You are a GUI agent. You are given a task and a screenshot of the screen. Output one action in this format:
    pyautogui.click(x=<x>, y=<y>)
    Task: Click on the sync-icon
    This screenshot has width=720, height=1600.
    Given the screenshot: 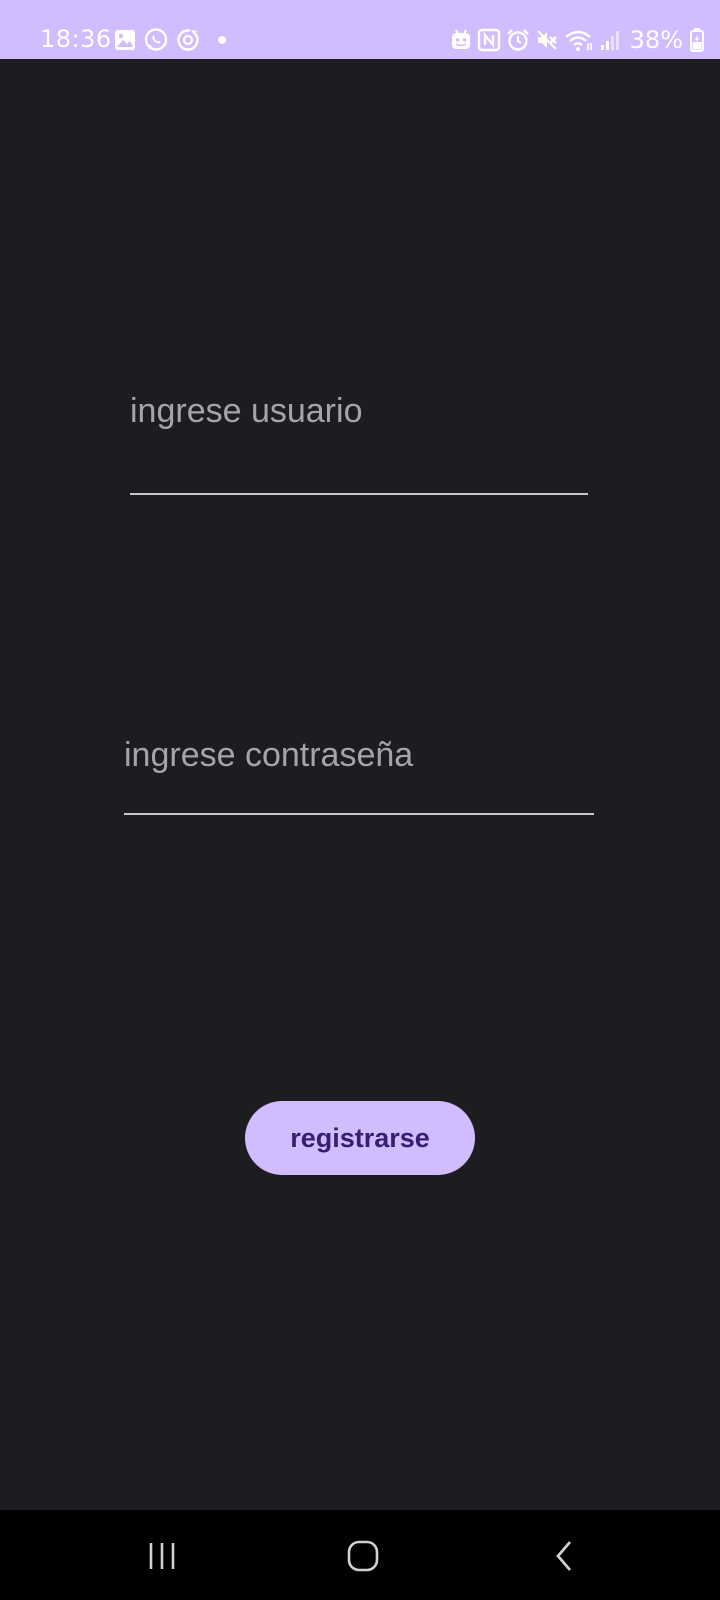 What is the action you would take?
    pyautogui.click(x=188, y=40)
    